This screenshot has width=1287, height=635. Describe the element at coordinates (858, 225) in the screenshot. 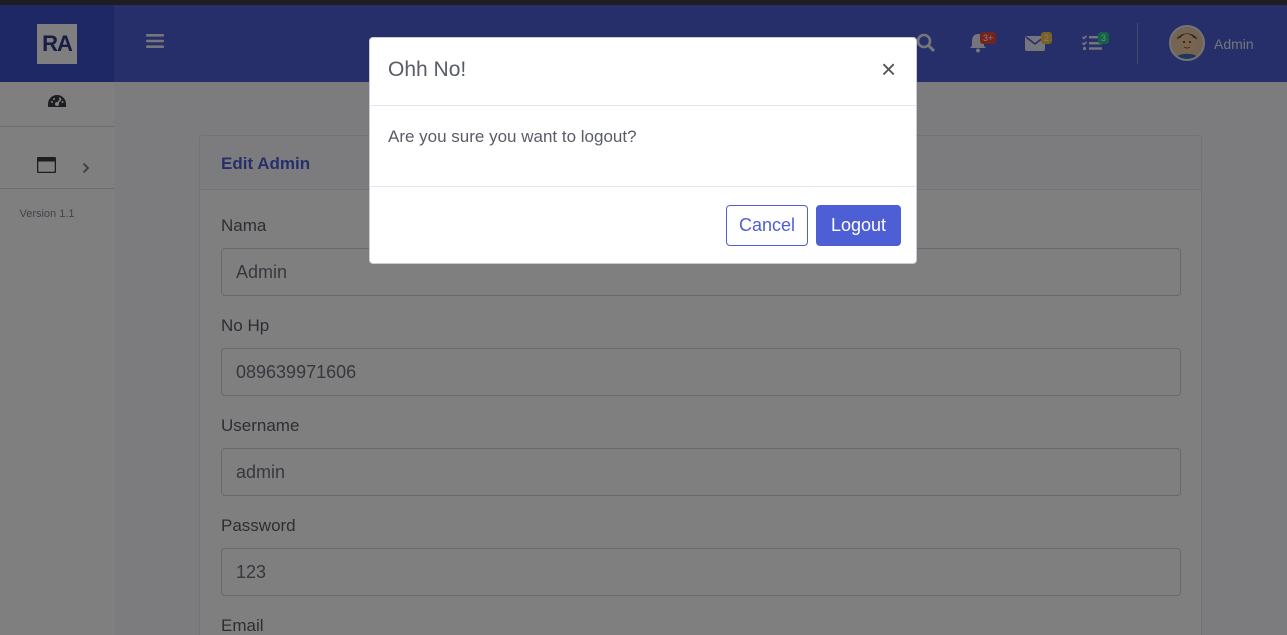

I see `logout-button: Logout` at that location.